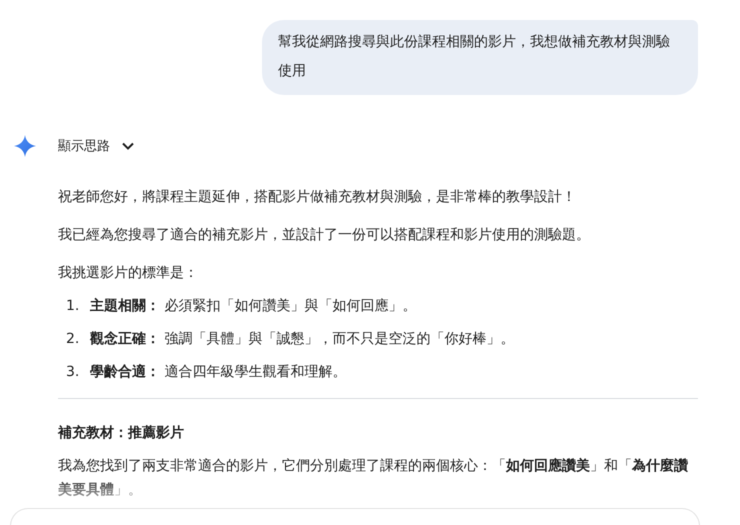  Describe the element at coordinates (317, 197) in the screenshot. I see `response-paragraph: 祝老師您好，將課程主題延伸，搭配影片做補充教材與測驗，是非常棒的教學設計！` at that location.